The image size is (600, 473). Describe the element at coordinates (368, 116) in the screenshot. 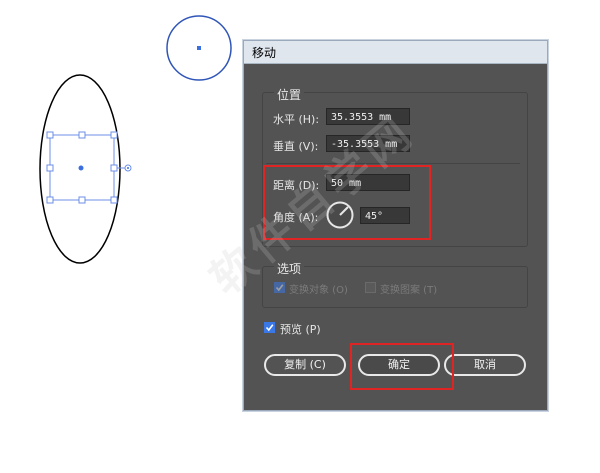

I see `horizontal-input: 35.3553 mm` at that location.